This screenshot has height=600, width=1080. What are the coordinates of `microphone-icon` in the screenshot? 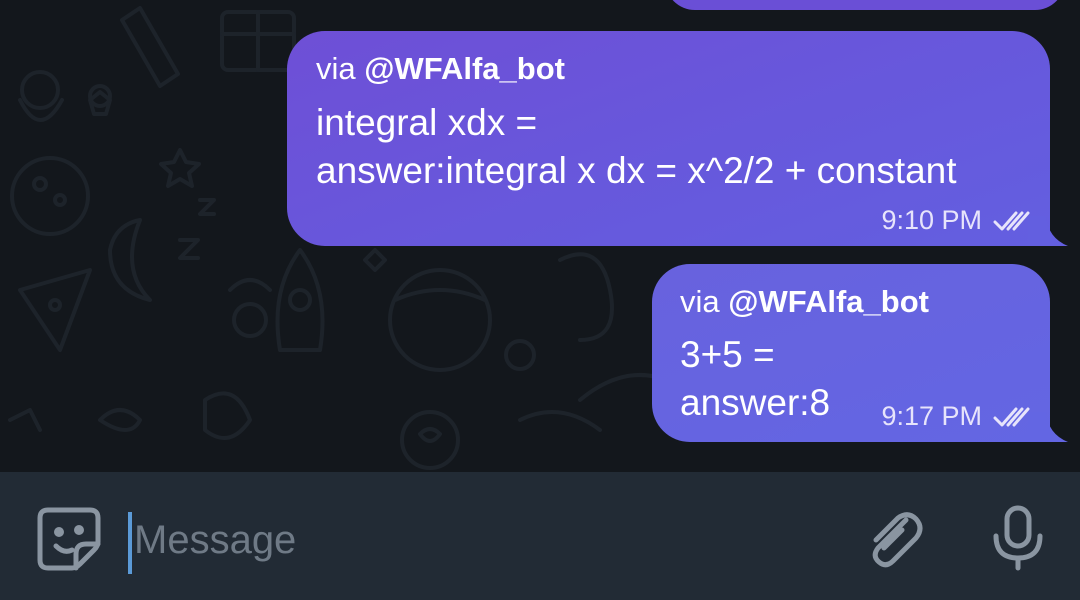 It's located at (1018, 538).